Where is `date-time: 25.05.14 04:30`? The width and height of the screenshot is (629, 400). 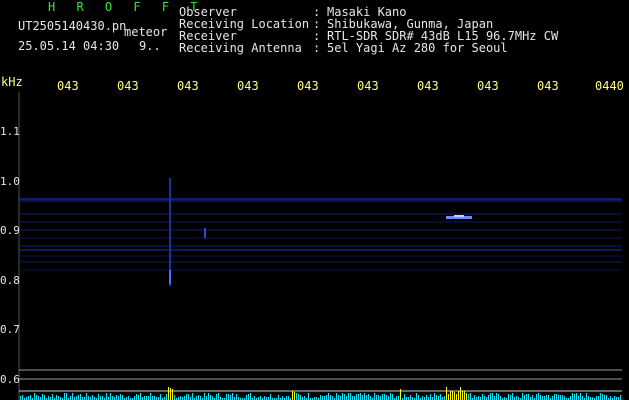 date-time: 25.05.14 04:30 is located at coordinates (69, 46).